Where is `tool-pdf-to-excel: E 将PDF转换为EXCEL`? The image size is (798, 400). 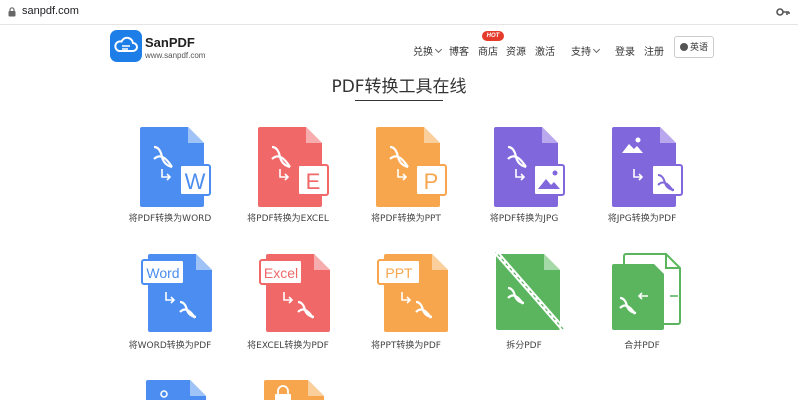
tool-pdf-to-excel: E 将PDF转换为EXCEL is located at coordinates (288, 180).